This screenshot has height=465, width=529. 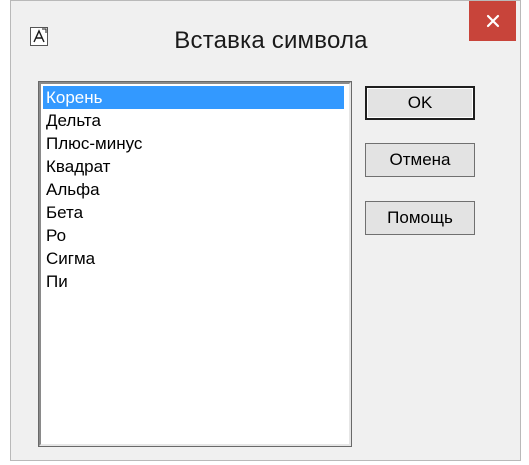 I want to click on cancel-button: Отмена, so click(x=420, y=160).